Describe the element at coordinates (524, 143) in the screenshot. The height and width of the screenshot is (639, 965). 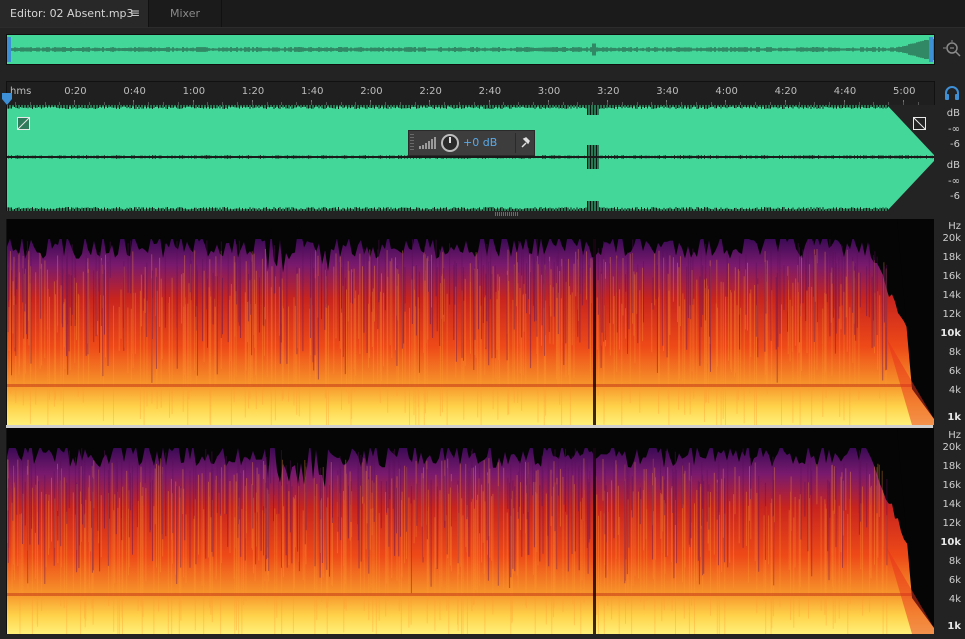
I see `pin-icon` at that location.